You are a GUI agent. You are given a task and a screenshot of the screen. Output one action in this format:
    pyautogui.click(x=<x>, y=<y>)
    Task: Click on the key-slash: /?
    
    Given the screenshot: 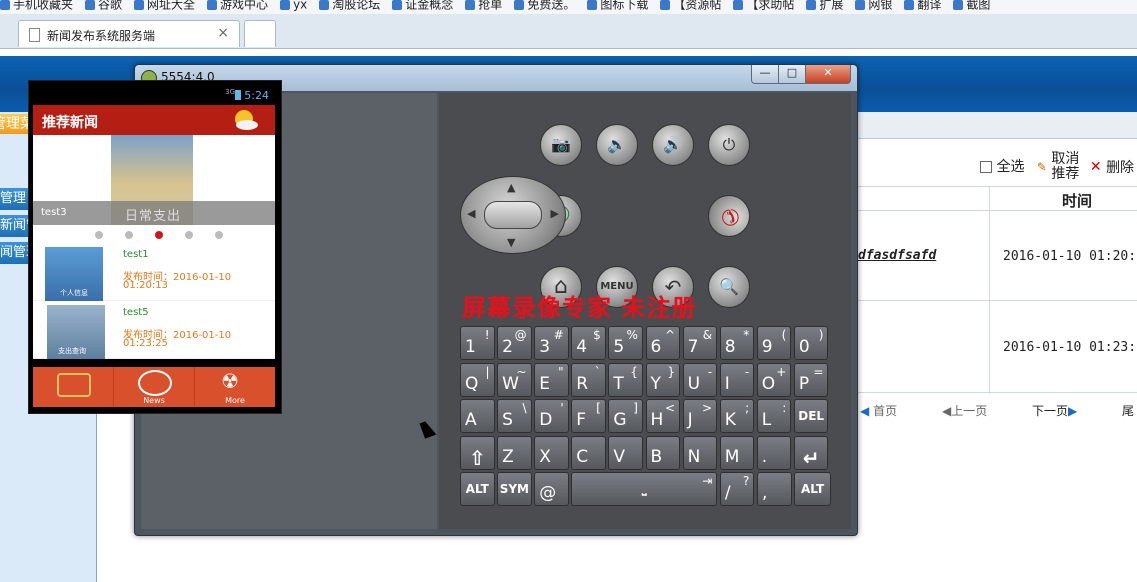 What is the action you would take?
    pyautogui.click(x=737, y=489)
    